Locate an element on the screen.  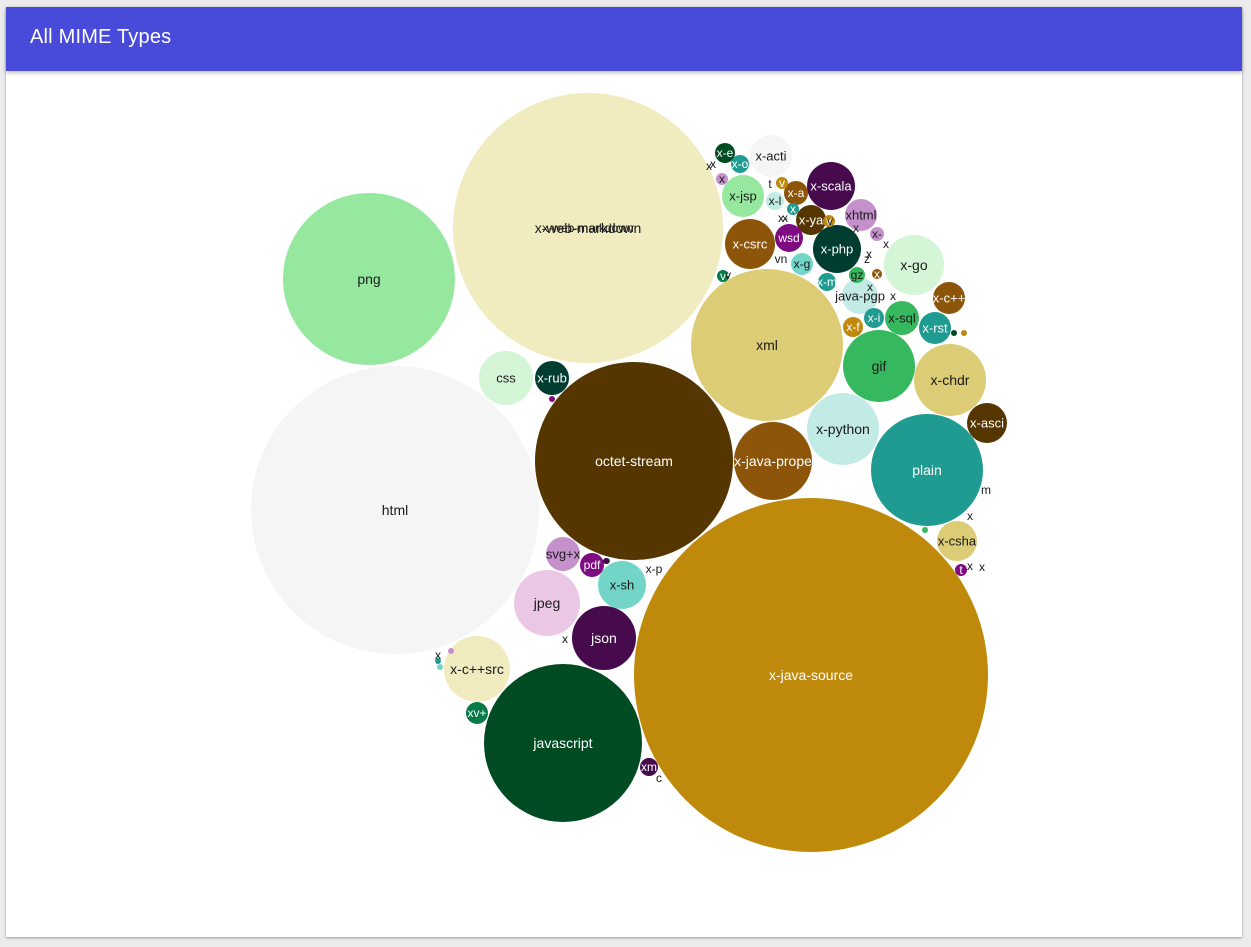
bubble-x-csha-24: x-csha is located at coordinates (957, 541).